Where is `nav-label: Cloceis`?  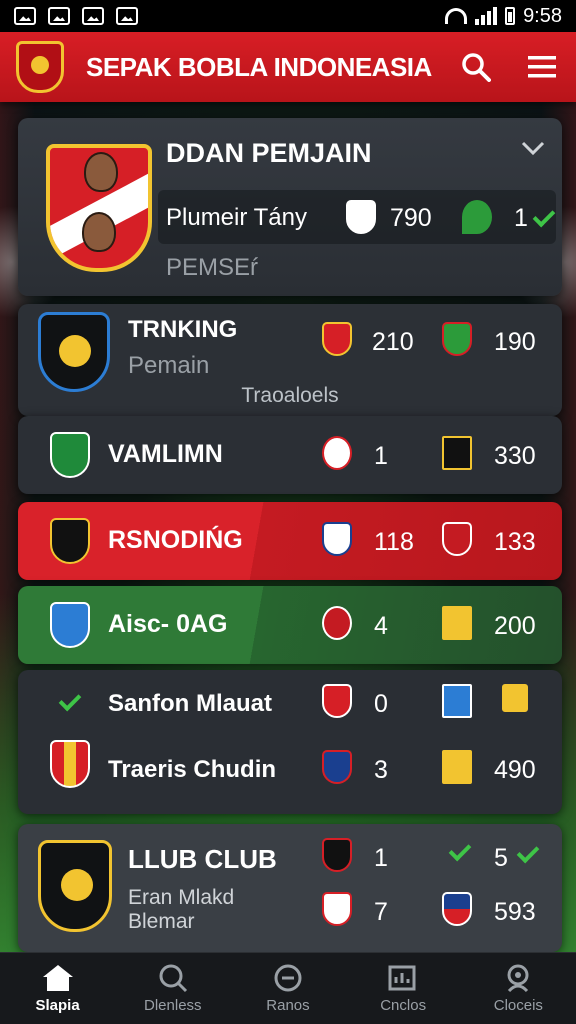
nav-label: Cloceis is located at coordinates (518, 1005).